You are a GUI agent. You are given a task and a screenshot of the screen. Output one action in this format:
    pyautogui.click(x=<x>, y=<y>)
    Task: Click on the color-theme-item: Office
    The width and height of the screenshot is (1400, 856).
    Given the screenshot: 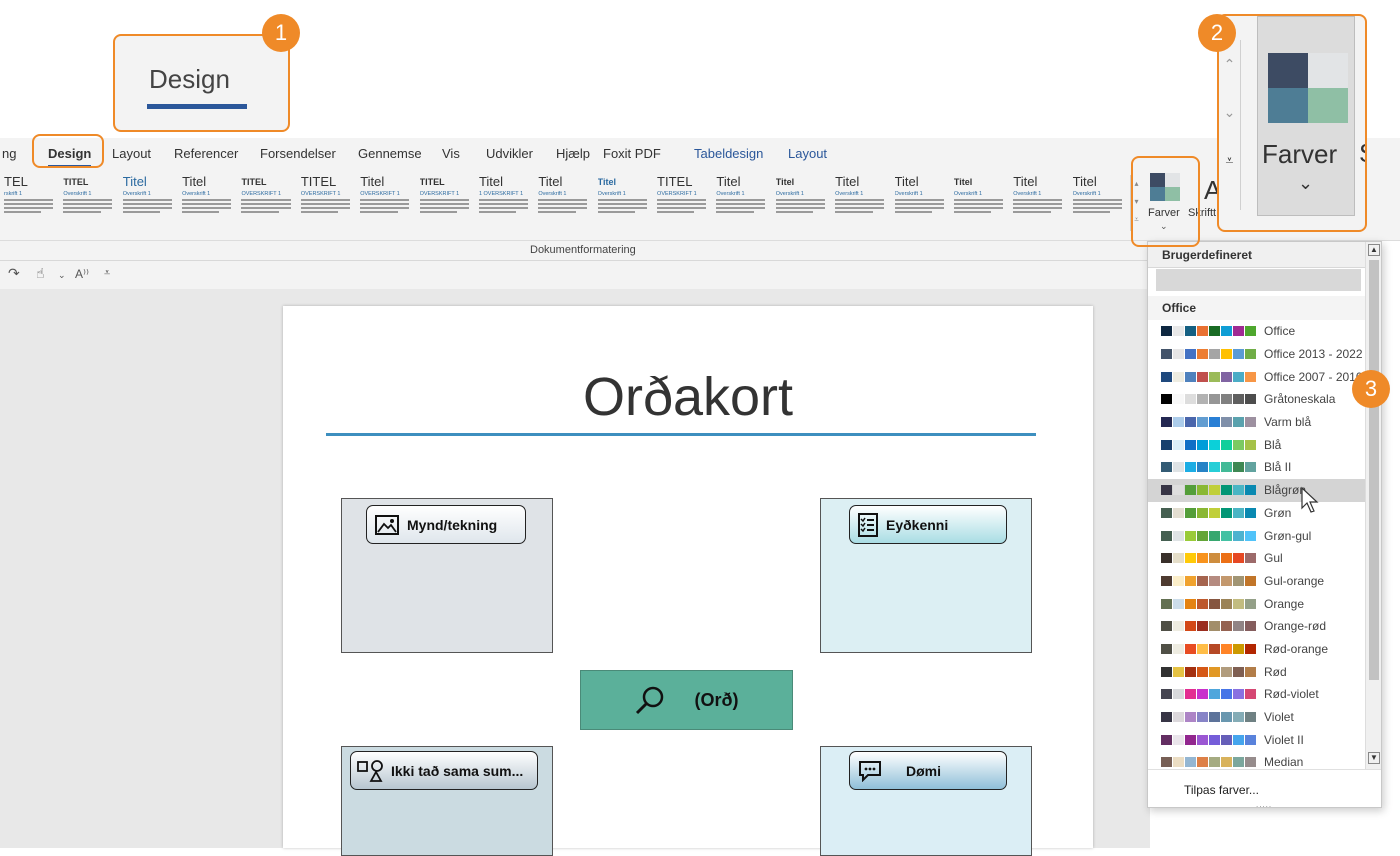 What is the action you would take?
    pyautogui.click(x=1256, y=331)
    